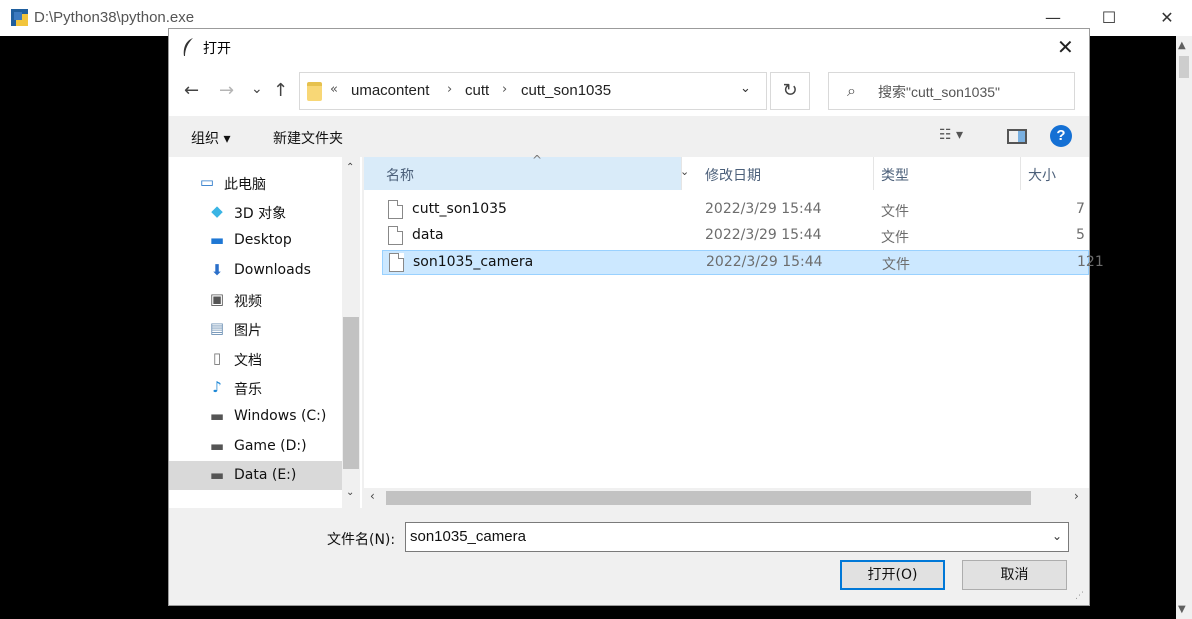 The height and width of the screenshot is (619, 1192). Describe the element at coordinates (851, 90) in the screenshot. I see `search-icon: ⌕` at that location.